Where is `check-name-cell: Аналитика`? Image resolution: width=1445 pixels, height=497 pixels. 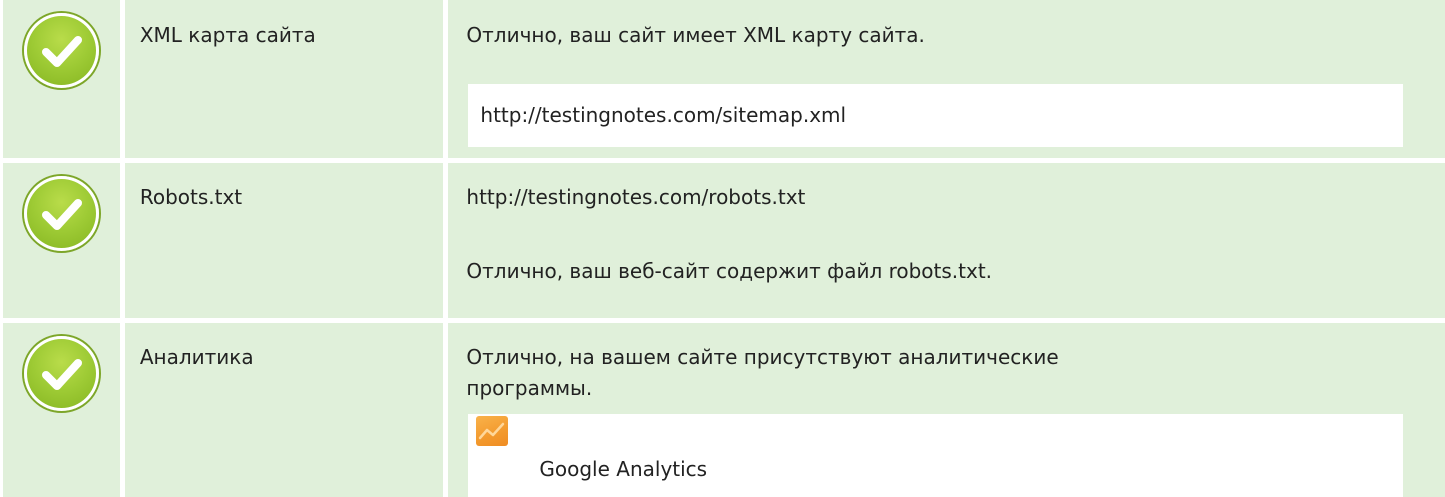 check-name-cell: Аналитика is located at coordinates (284, 410).